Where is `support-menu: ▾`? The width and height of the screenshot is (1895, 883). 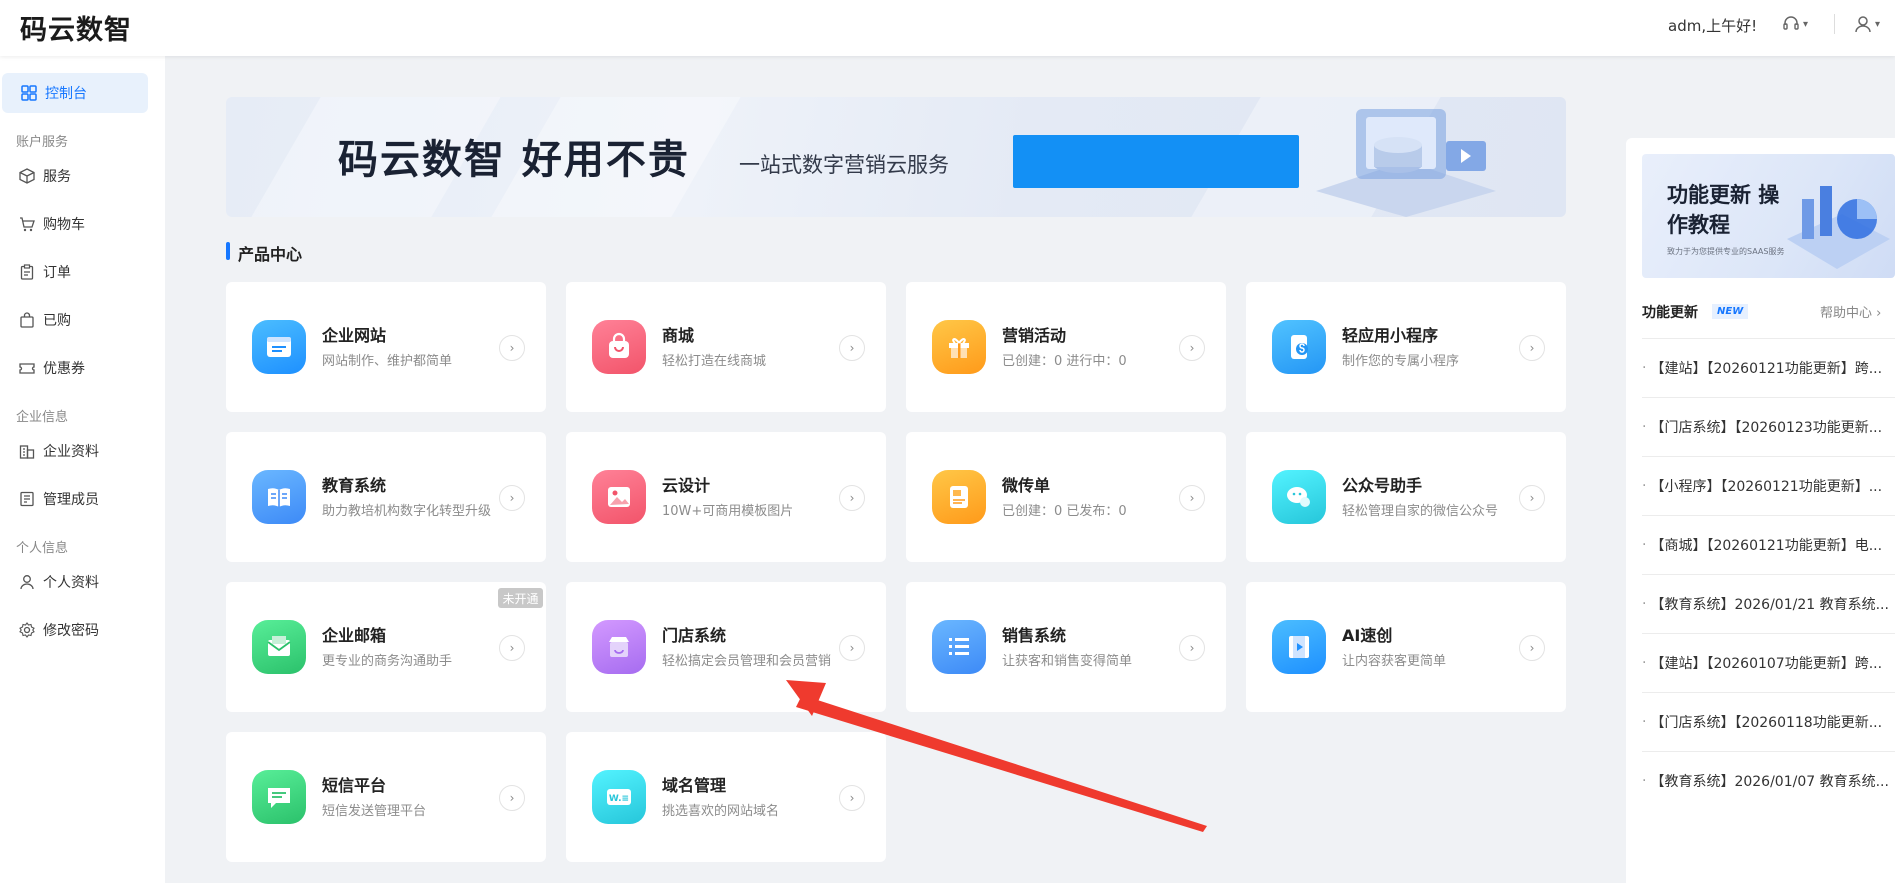 support-menu: ▾ is located at coordinates (1795, 24).